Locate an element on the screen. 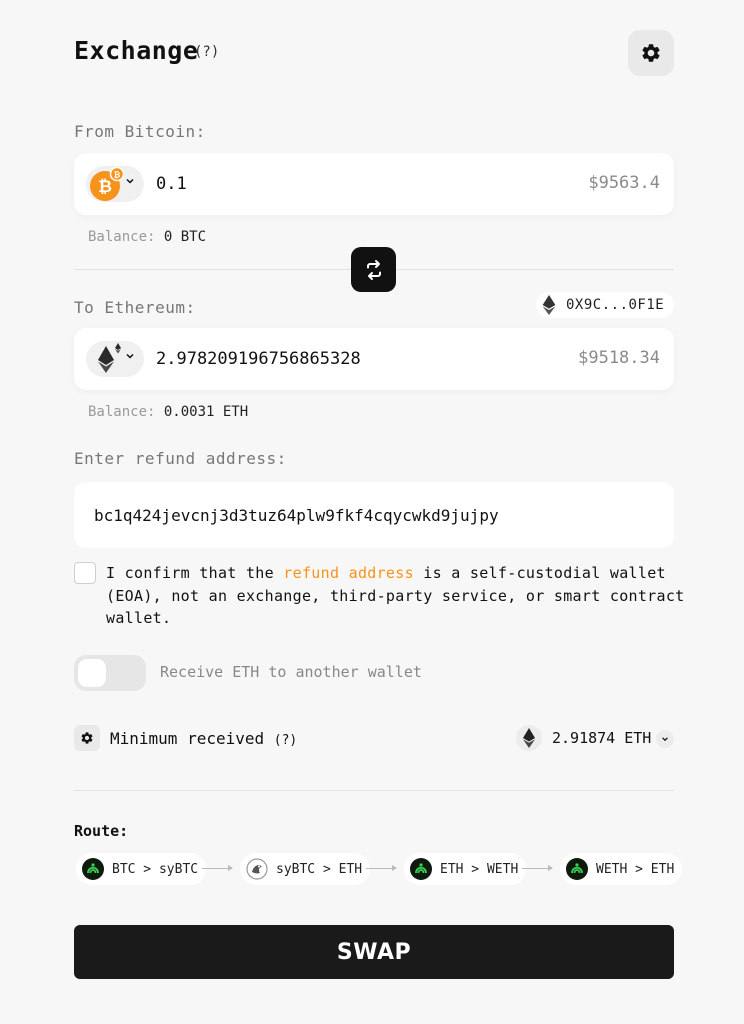 Image resolution: width=744 pixels, height=1024 pixels. from-token-select: ₿ ₿ is located at coordinates (115, 184).